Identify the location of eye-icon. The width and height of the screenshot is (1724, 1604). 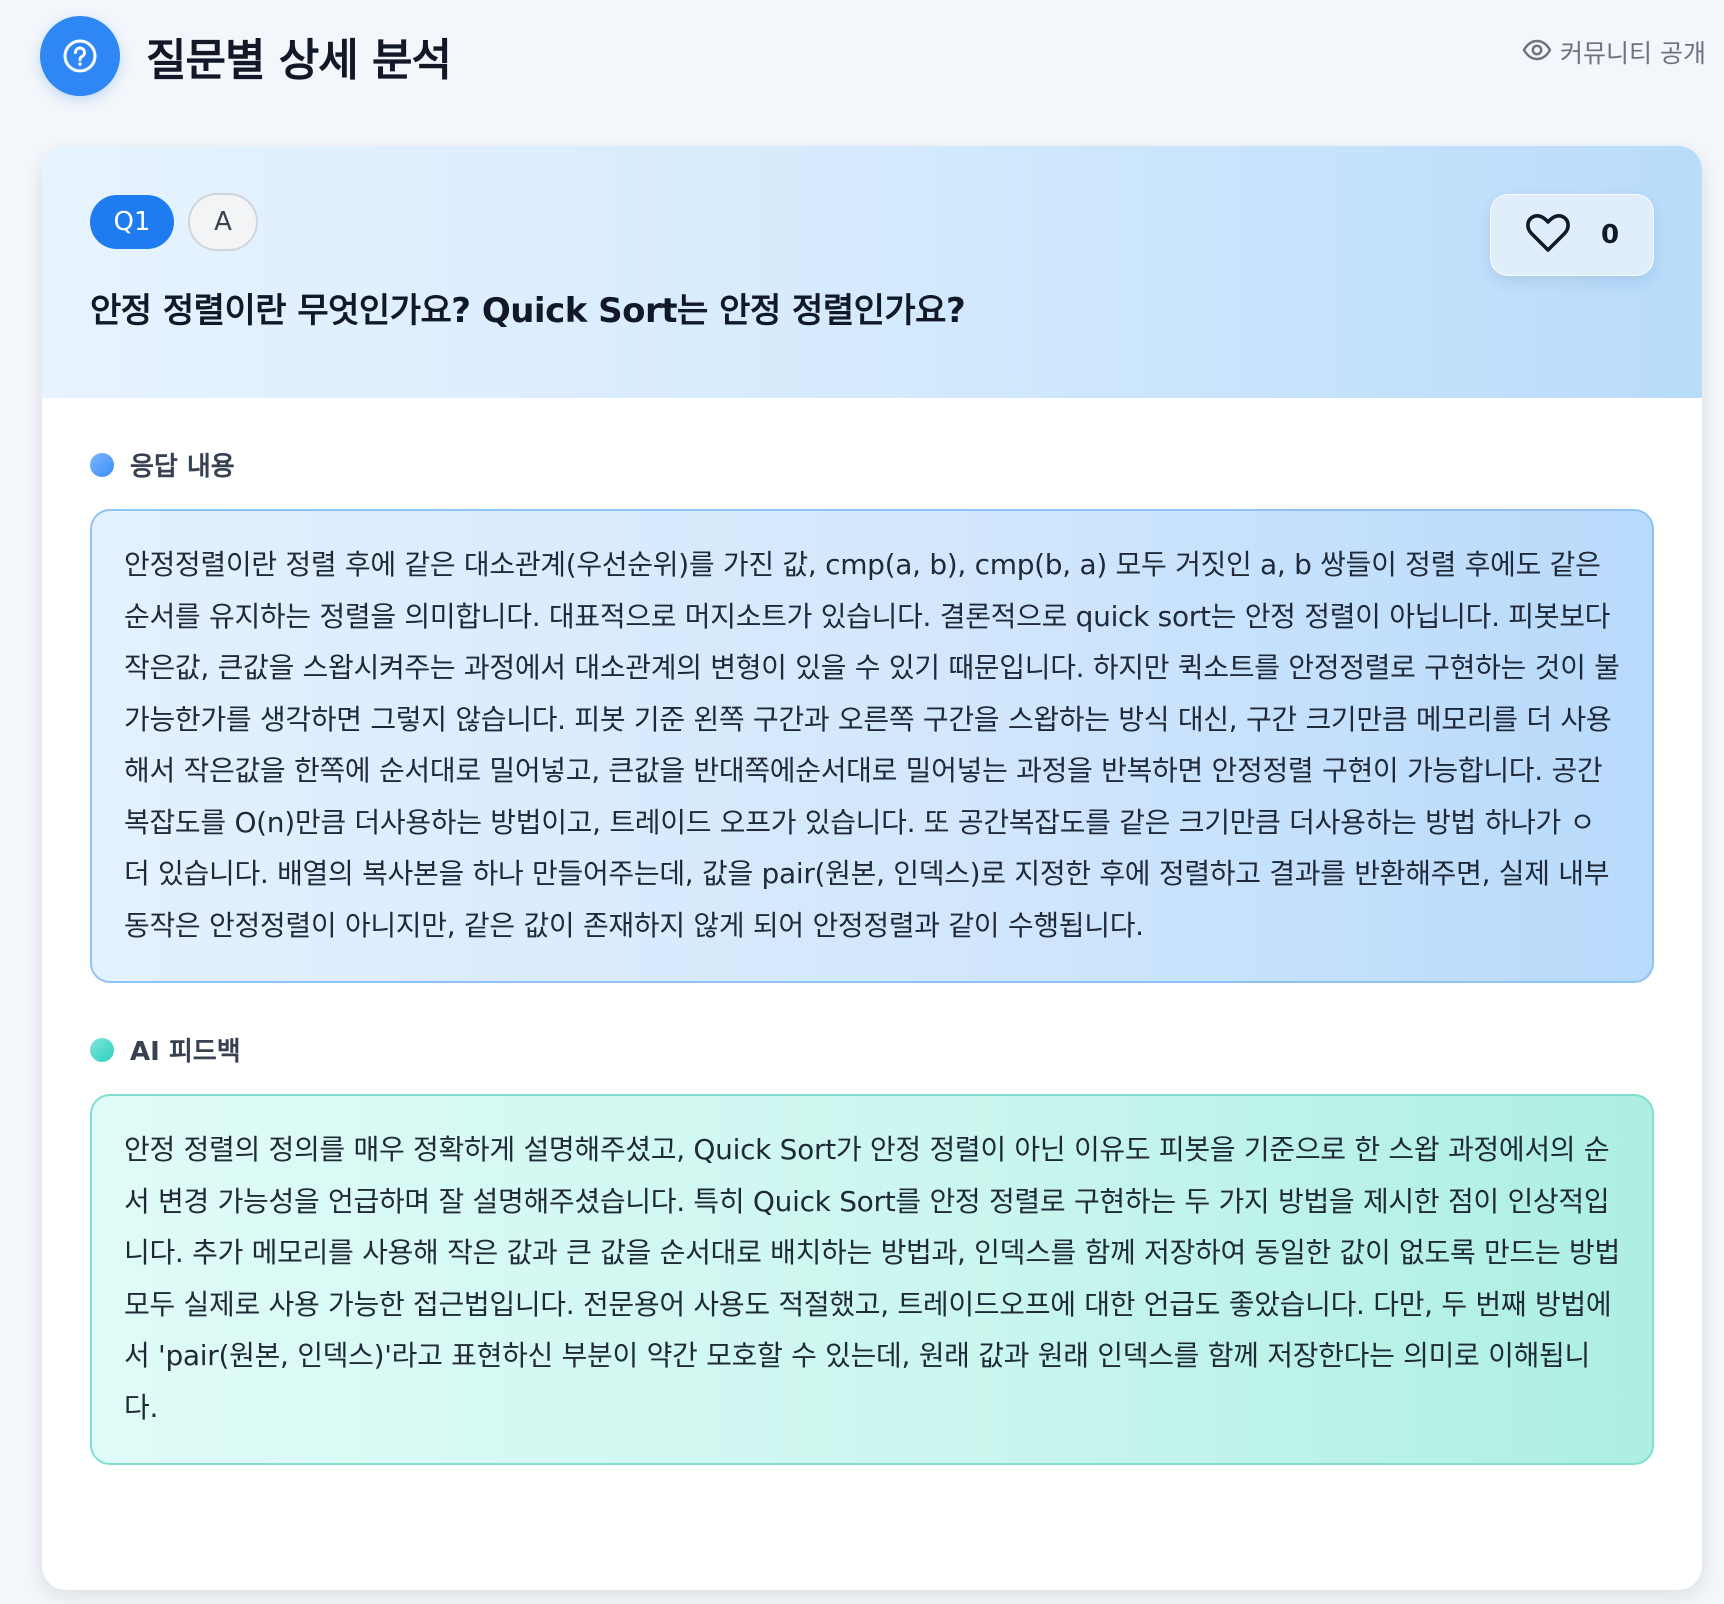
(1537, 52).